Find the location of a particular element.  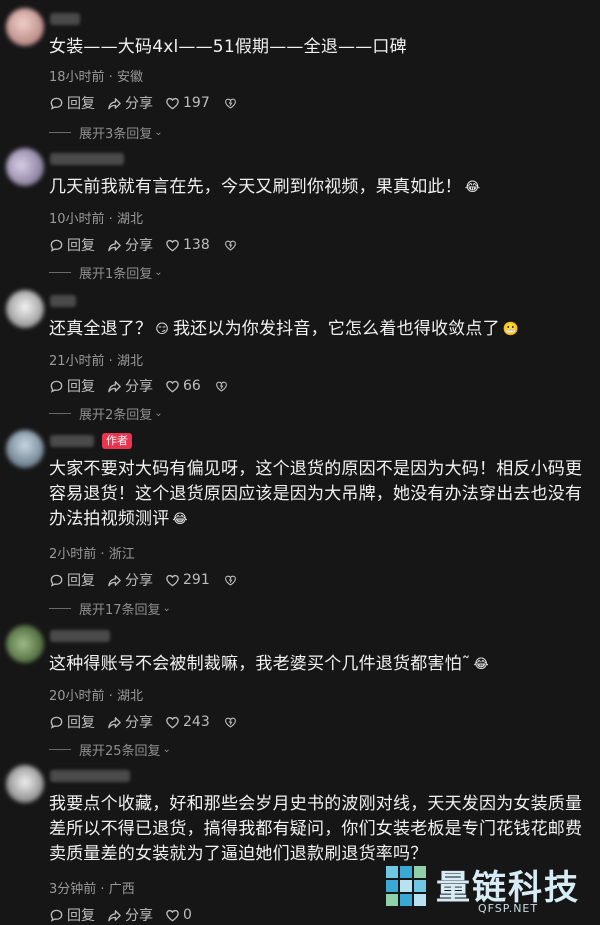

comment-time: 3分钟前 is located at coordinates (73, 889).